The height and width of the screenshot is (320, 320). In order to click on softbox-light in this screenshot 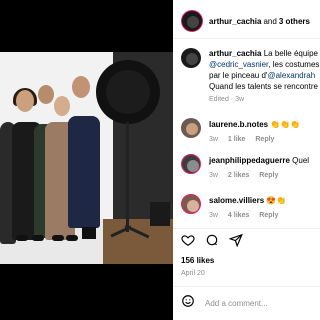, I will do `click(128, 92)`.